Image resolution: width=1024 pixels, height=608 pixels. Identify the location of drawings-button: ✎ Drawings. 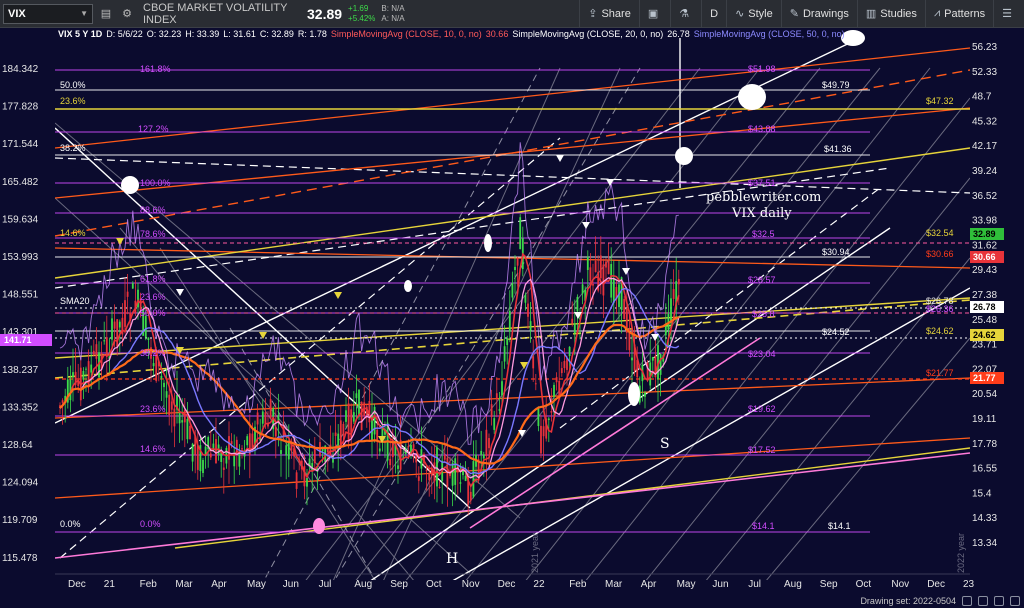
(818, 14).